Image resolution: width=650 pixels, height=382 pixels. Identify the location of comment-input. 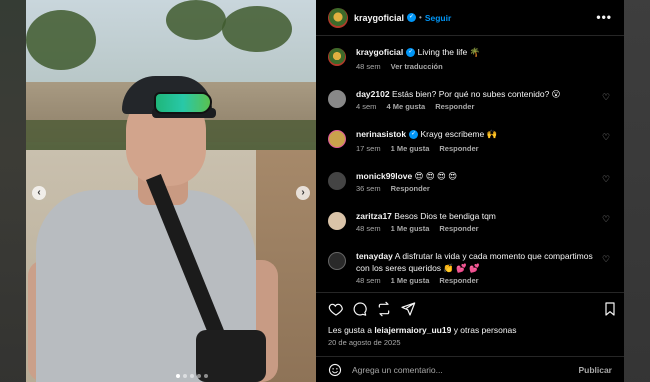
(465, 369).